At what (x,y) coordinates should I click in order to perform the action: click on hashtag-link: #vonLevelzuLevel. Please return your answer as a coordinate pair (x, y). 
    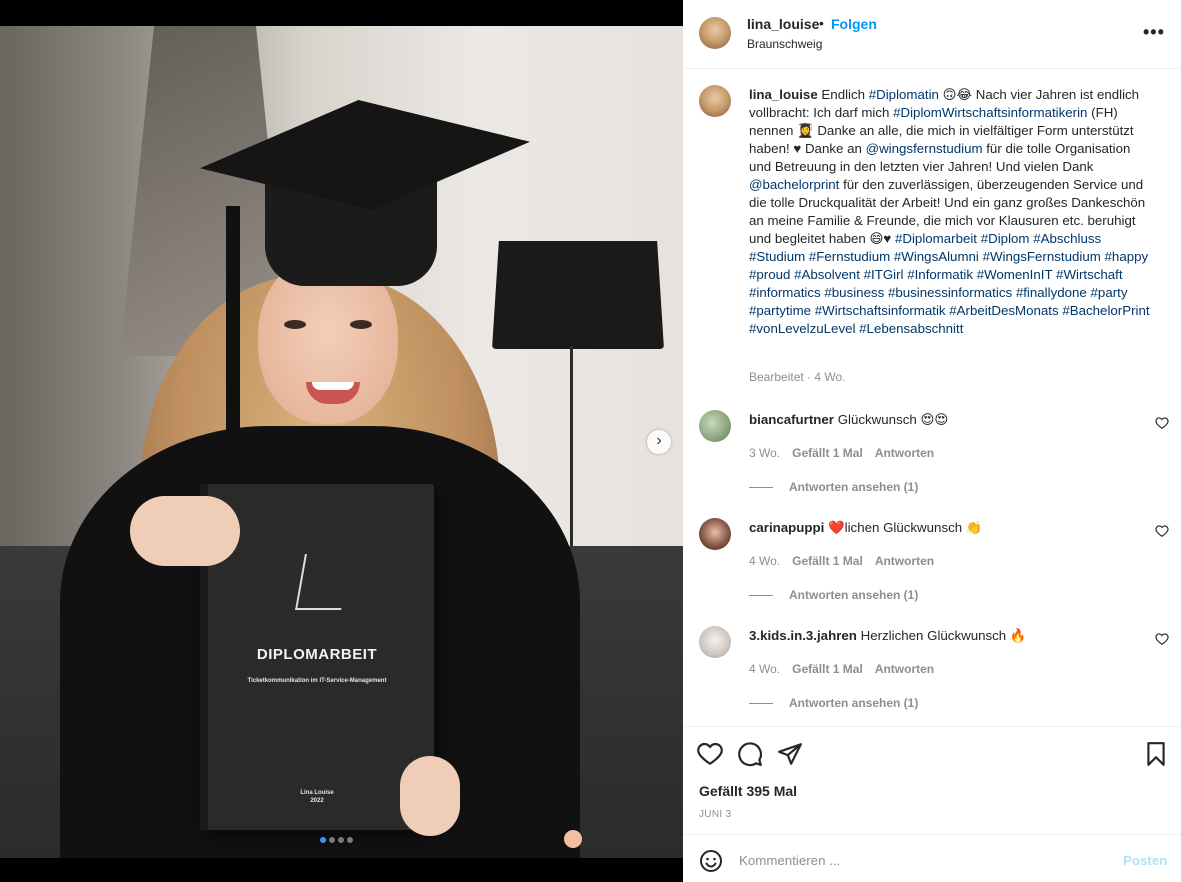
    Looking at the image, I should click on (802, 328).